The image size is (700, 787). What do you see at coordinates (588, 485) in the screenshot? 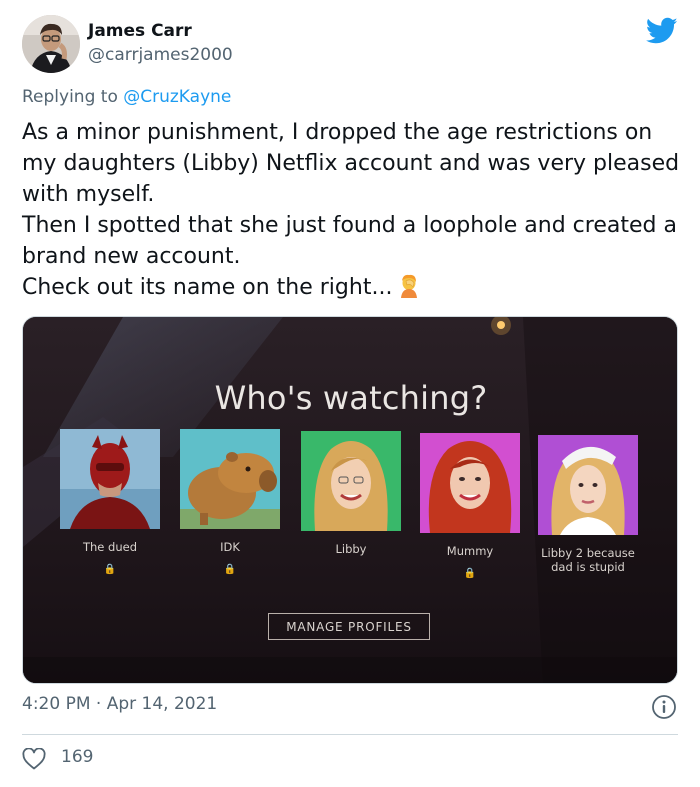
I see `blonde-girl-icon` at bounding box center [588, 485].